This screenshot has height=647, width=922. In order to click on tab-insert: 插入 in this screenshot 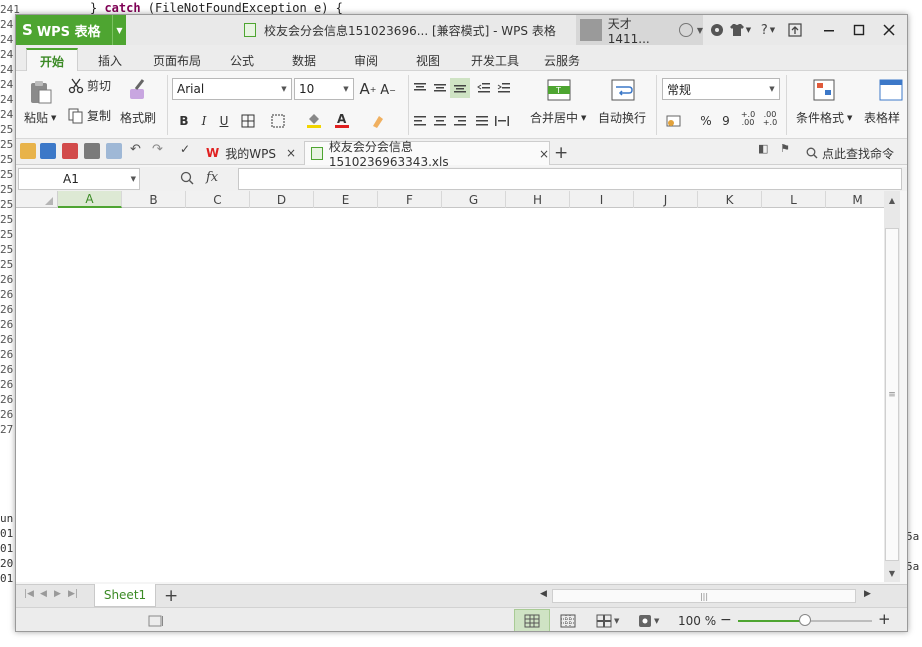, I will do `click(110, 60)`.